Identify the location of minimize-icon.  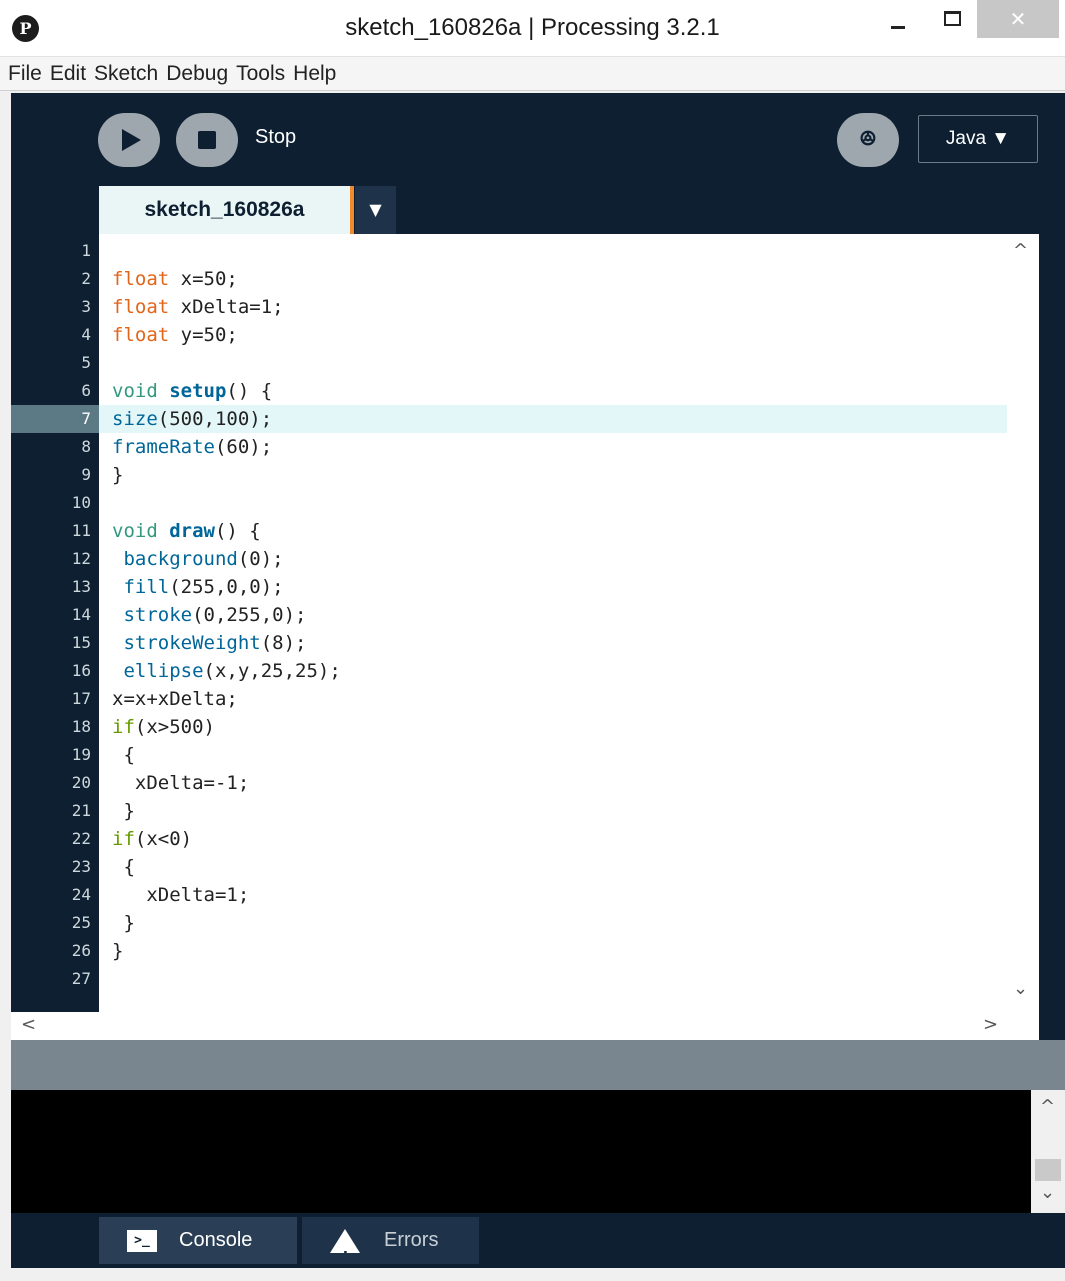
(899, 19).